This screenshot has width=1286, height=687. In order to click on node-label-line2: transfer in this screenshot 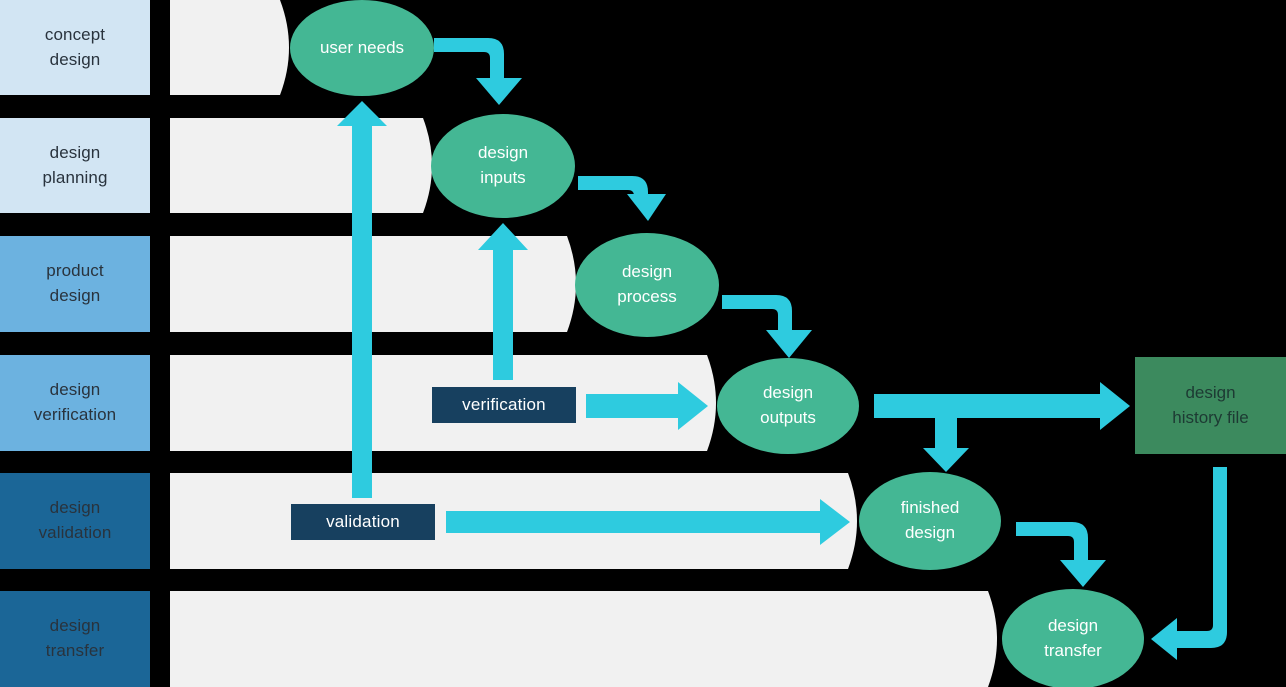, I will do `click(1073, 650)`.